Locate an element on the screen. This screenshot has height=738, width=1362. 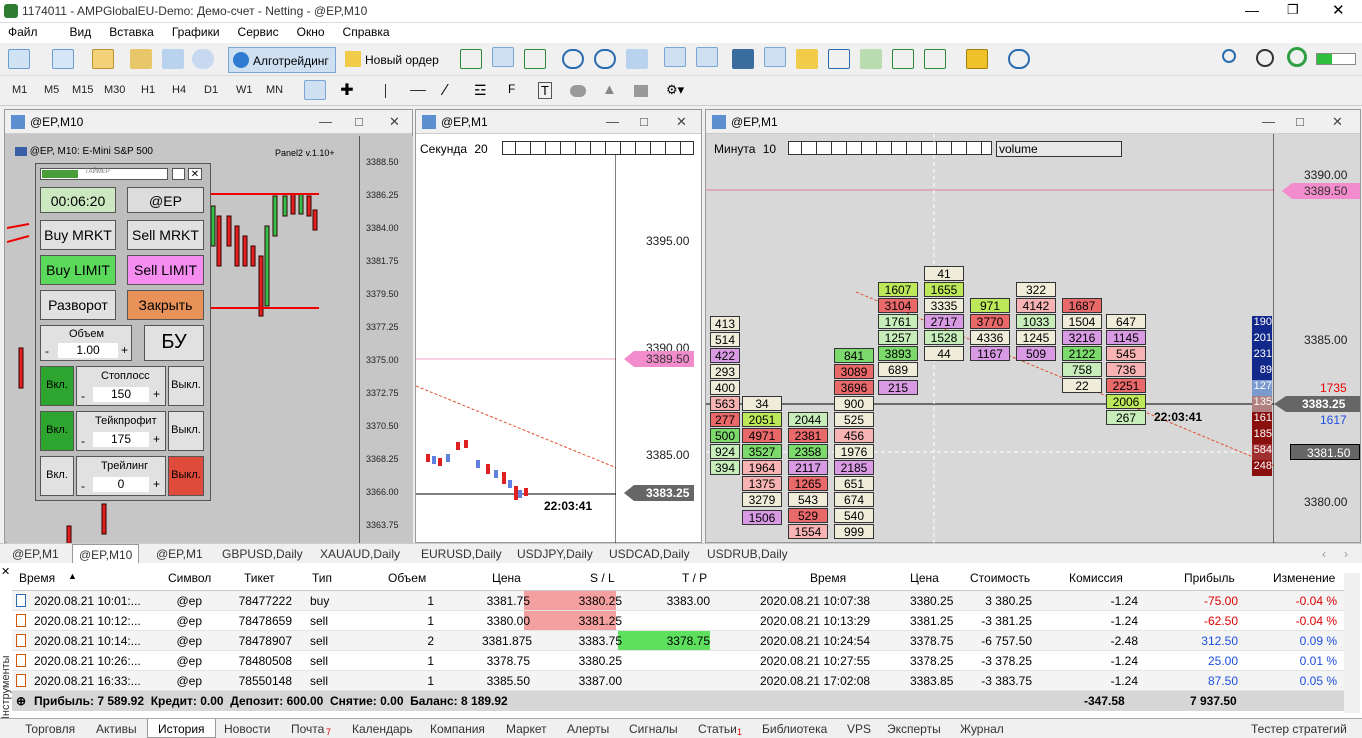
trail-on-button: Вкл. is located at coordinates (57, 476).